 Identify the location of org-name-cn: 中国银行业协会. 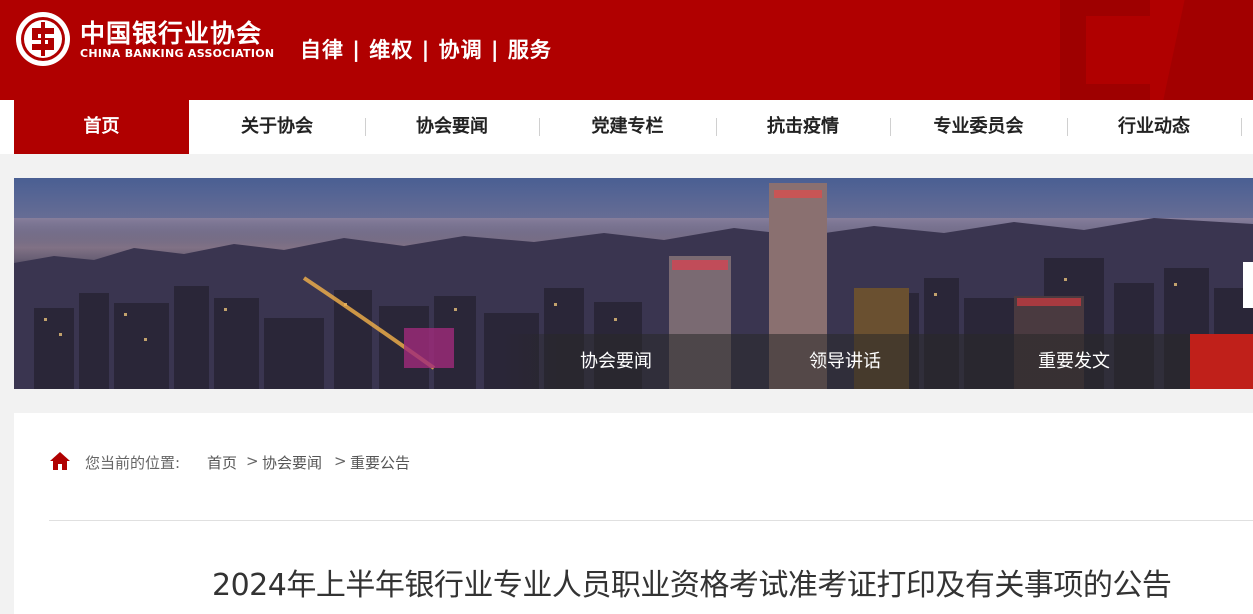
(171, 32).